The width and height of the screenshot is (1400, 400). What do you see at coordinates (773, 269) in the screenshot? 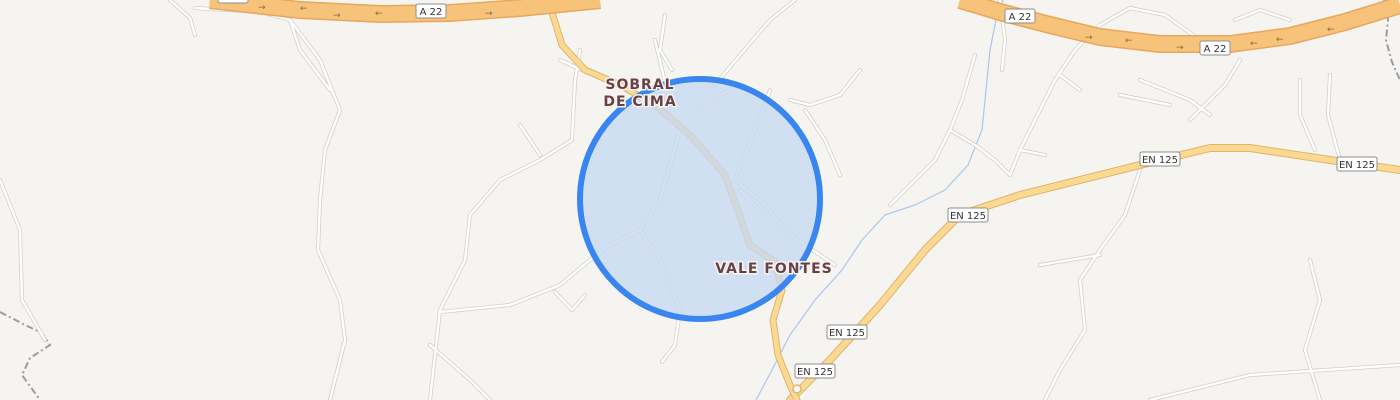
I see `place-label-vale-fontes: VALE FONTES` at bounding box center [773, 269].